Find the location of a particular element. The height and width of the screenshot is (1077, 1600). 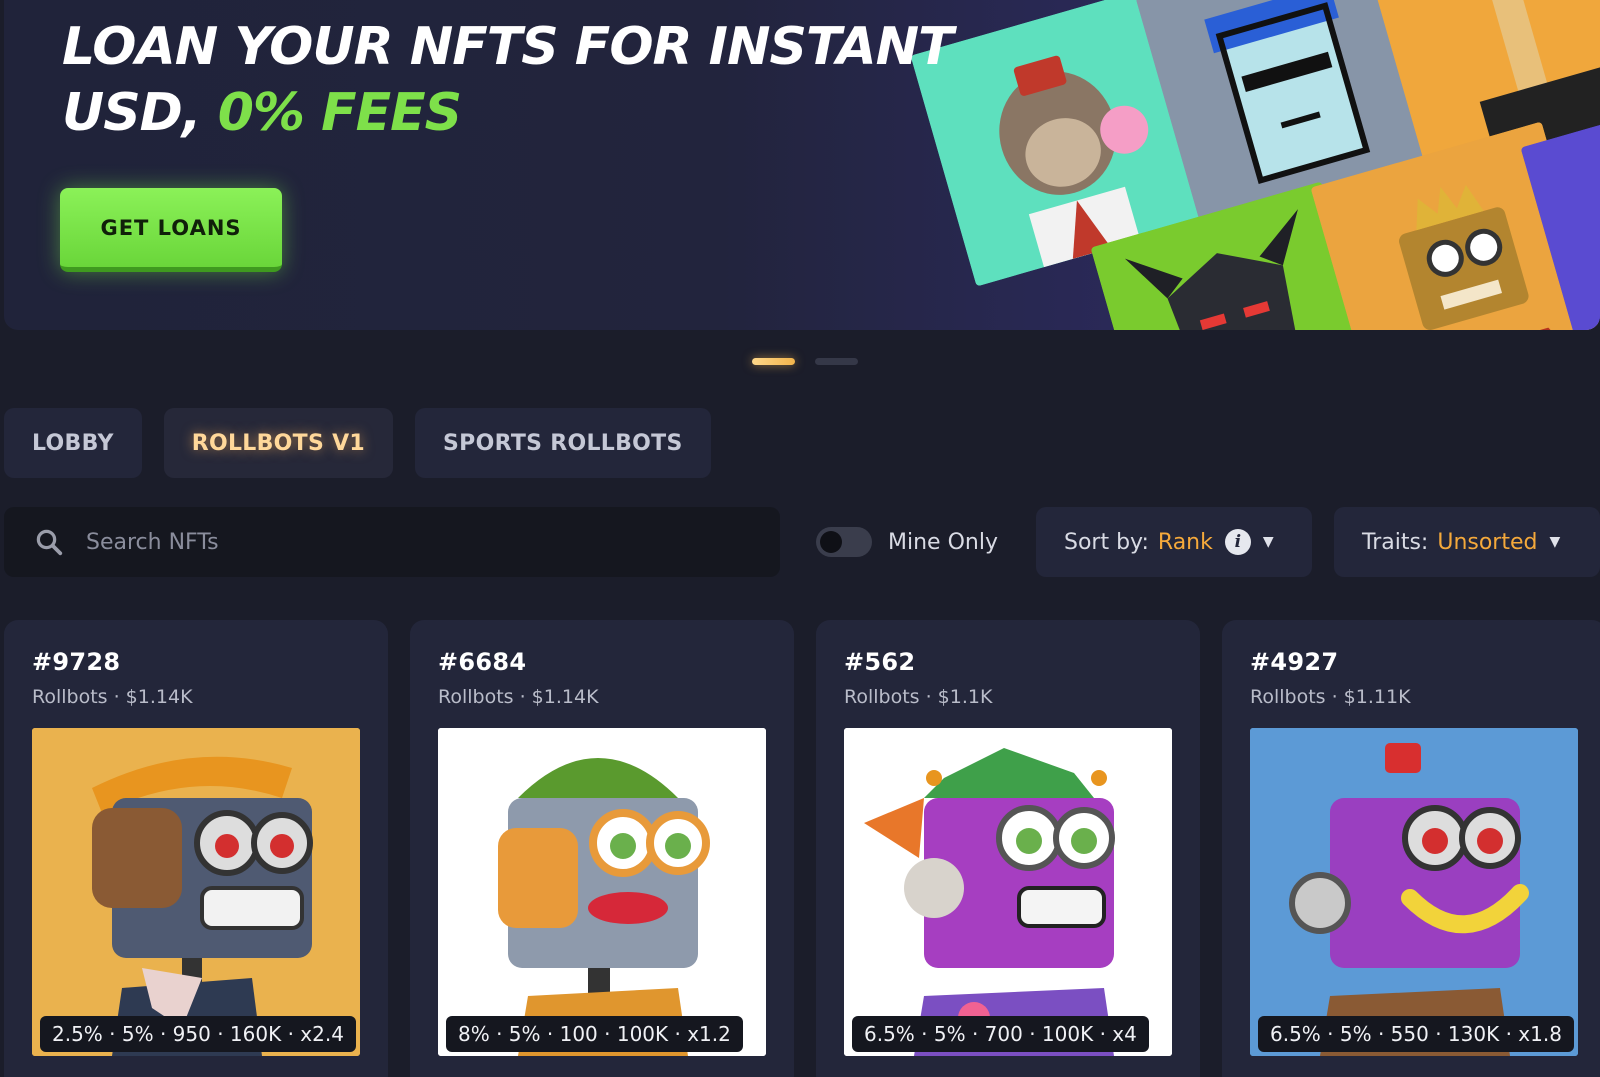

loan-stats: 8% · 5% · 100 · 100K · x1.2 is located at coordinates (594, 1034).